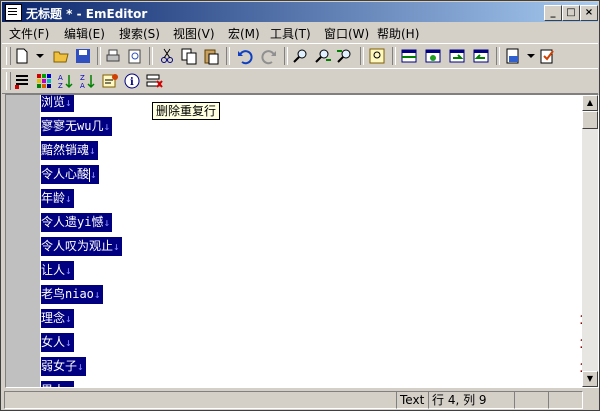 Image resolution: width=600 pixels, height=411 pixels. What do you see at coordinates (67, 294) in the screenshot?
I see `line-text: 老鸟niao` at bounding box center [67, 294].